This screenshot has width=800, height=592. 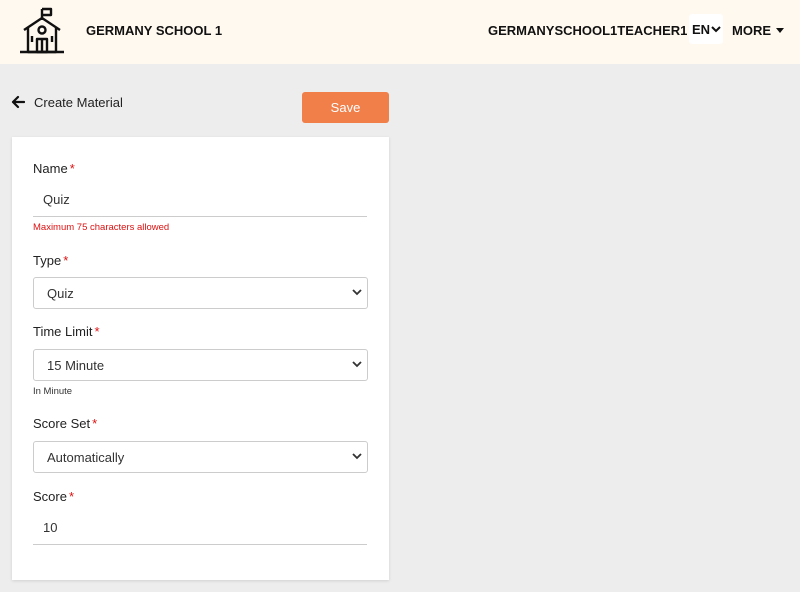 What do you see at coordinates (86, 457) in the screenshot?
I see `score-set-select-value: Automatically` at bounding box center [86, 457].